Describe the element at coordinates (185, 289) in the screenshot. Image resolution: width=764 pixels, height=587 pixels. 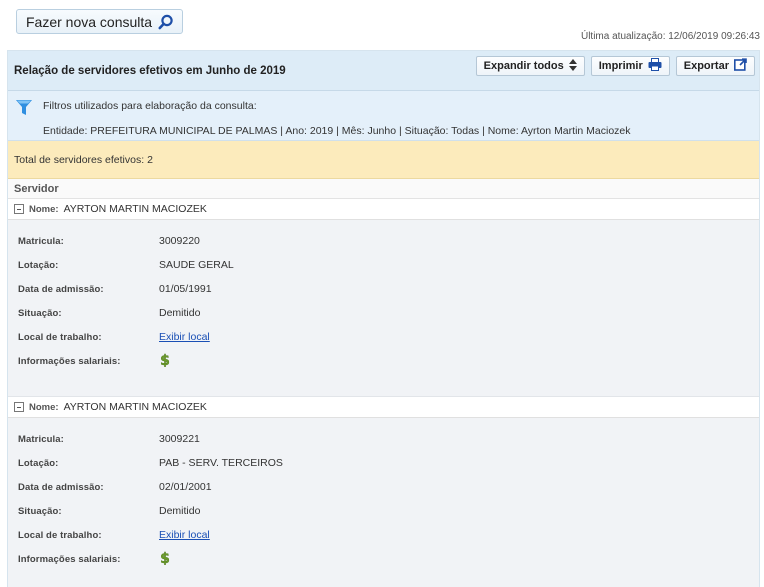
I see `admissao-value: 01/05/1991` at that location.